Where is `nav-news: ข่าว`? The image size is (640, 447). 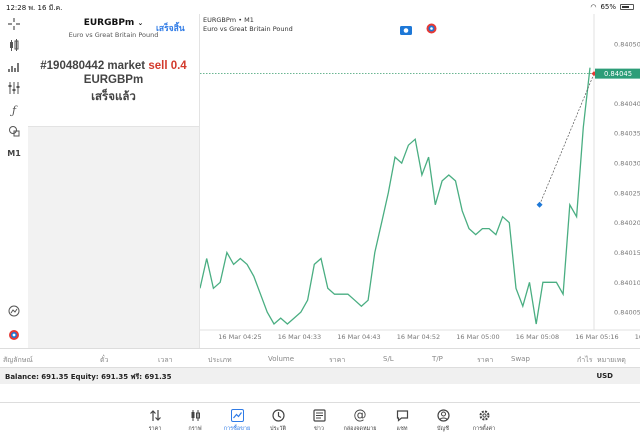
nav-news: ข่าว is located at coordinates (319, 420).